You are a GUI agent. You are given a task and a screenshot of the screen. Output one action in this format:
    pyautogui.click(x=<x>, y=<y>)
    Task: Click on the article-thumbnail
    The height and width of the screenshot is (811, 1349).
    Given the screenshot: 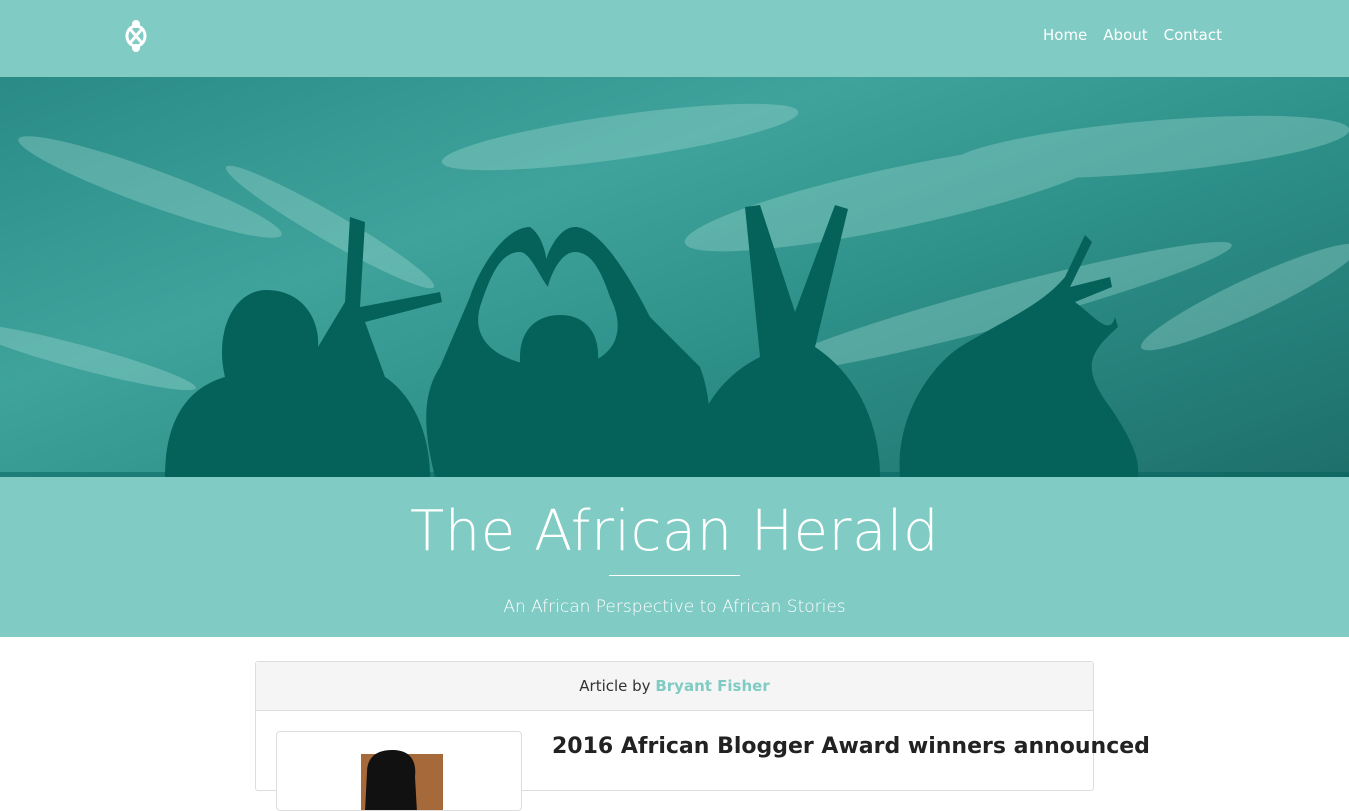 What is the action you would take?
    pyautogui.click(x=399, y=771)
    